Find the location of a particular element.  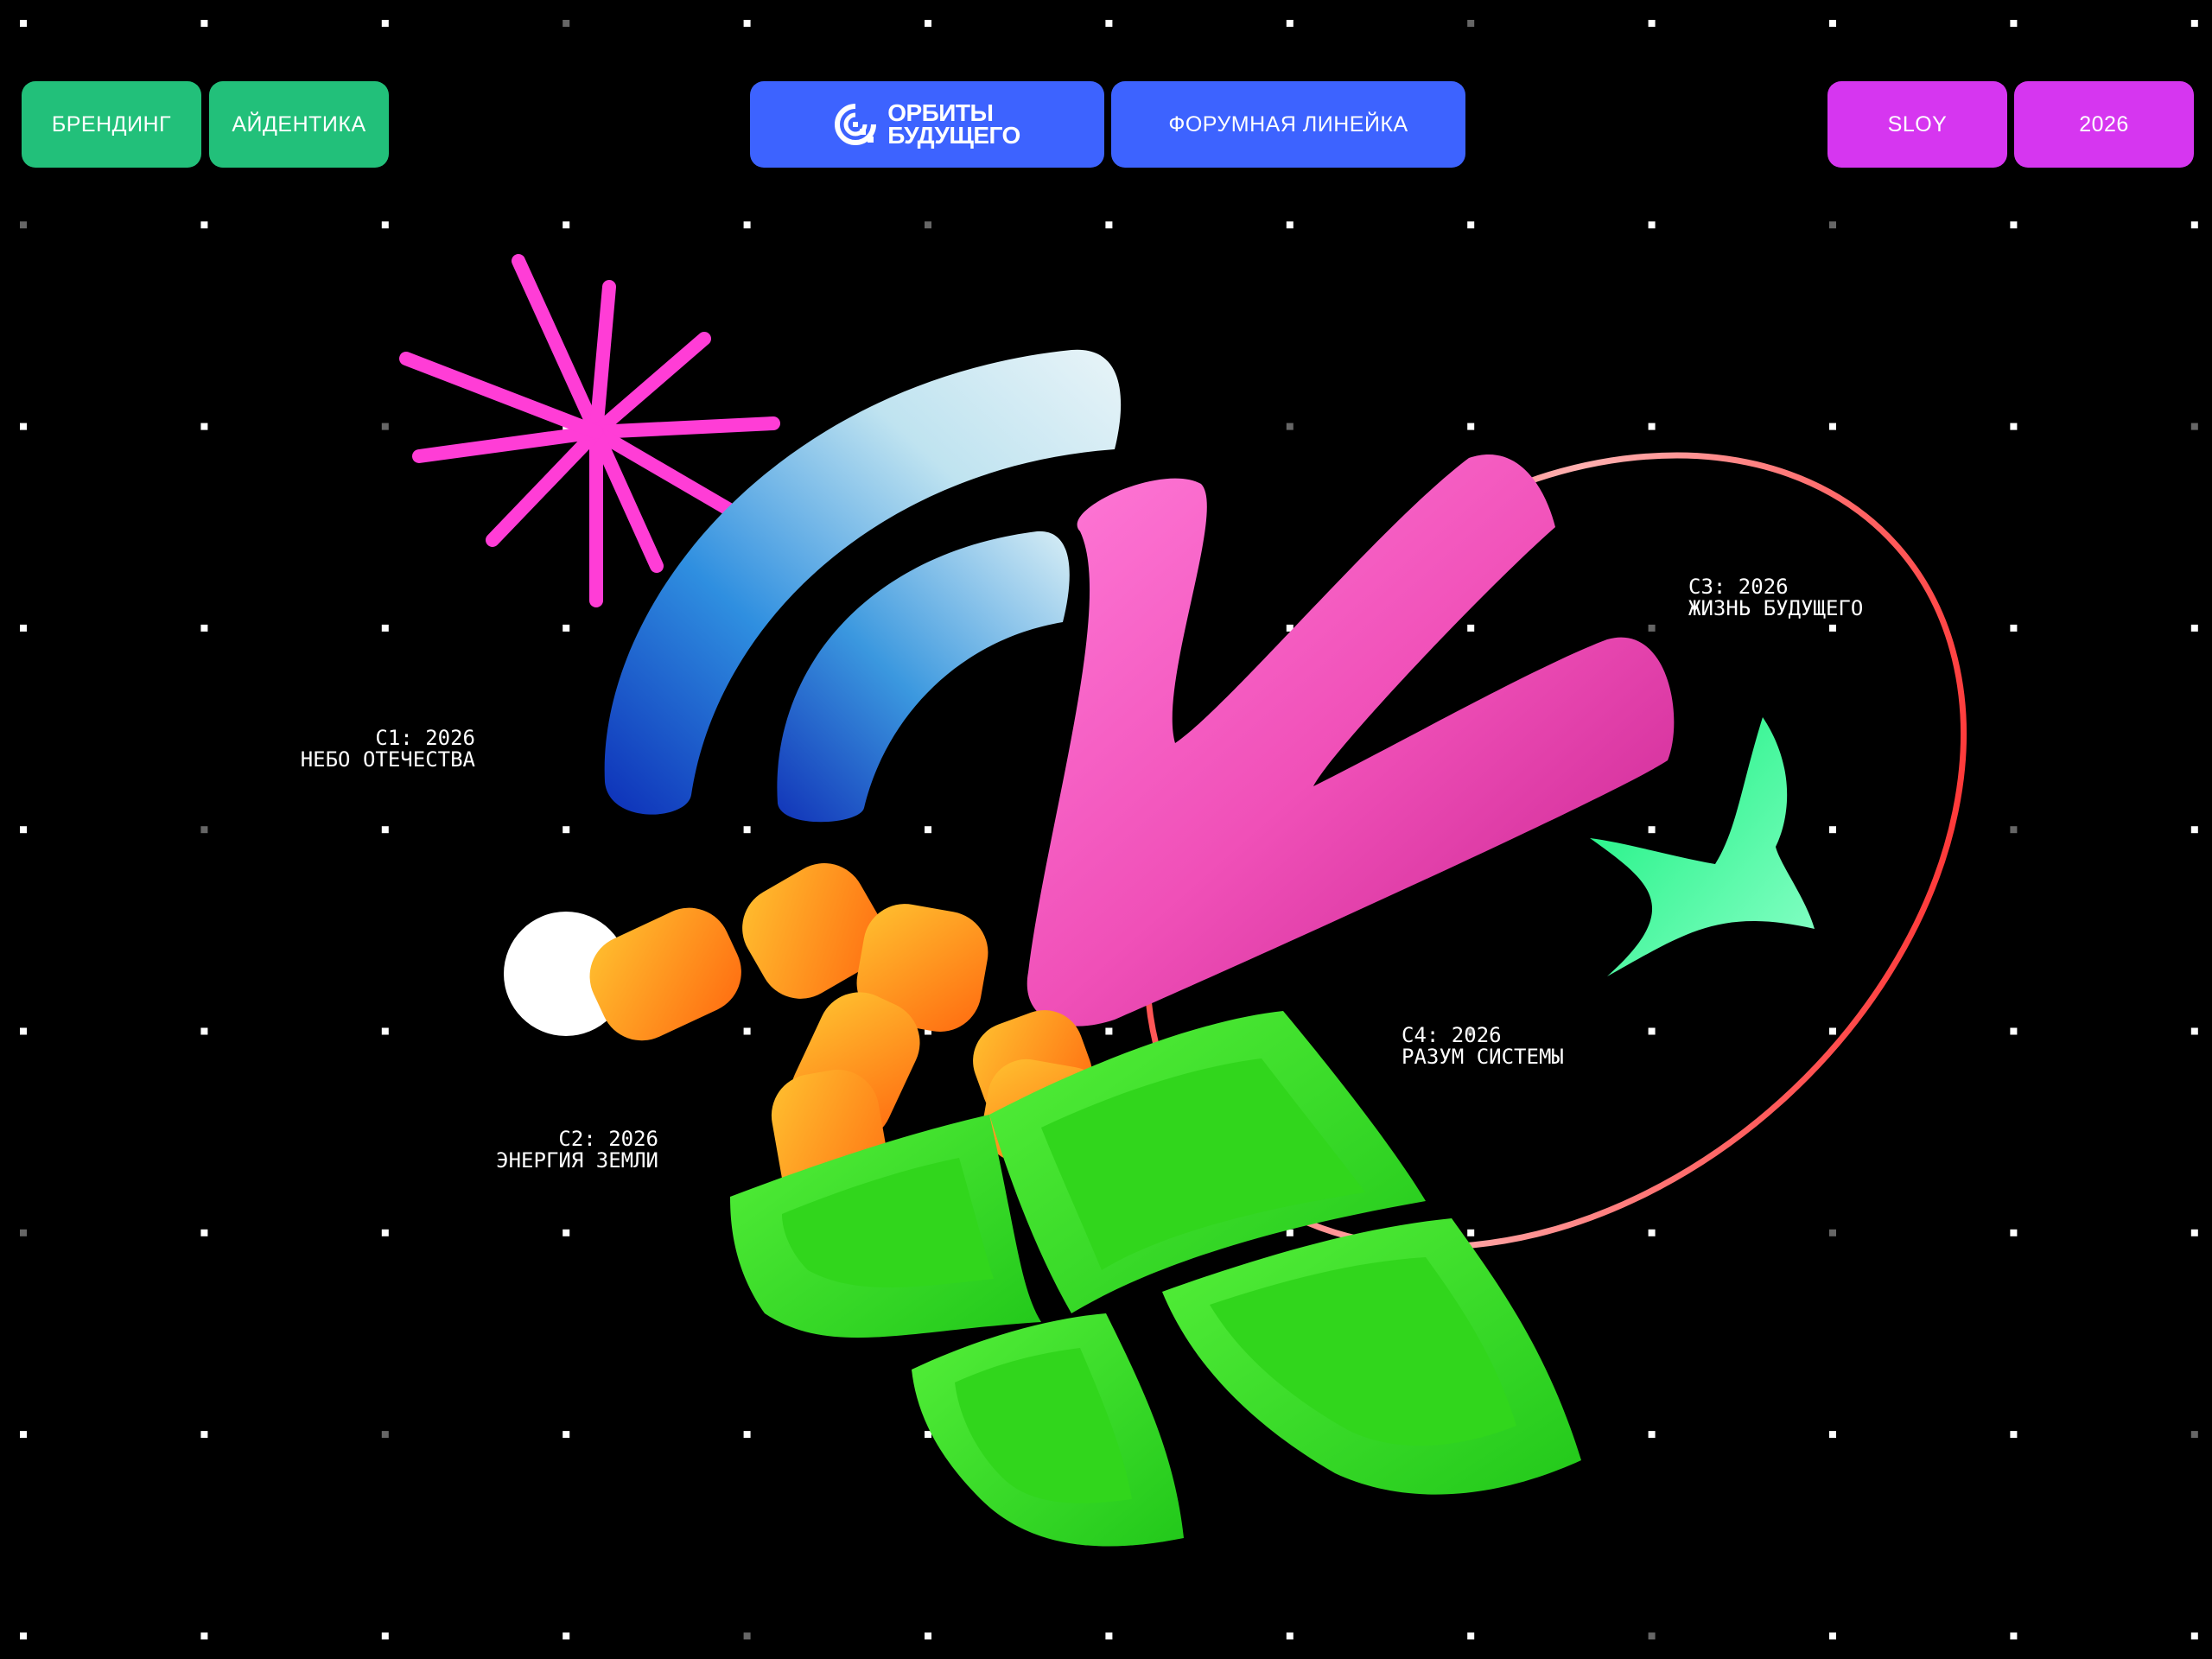

label-c2: C2: 2026 ЭНЕРГИЯ ЗЕМЛИ is located at coordinates (577, 1150).